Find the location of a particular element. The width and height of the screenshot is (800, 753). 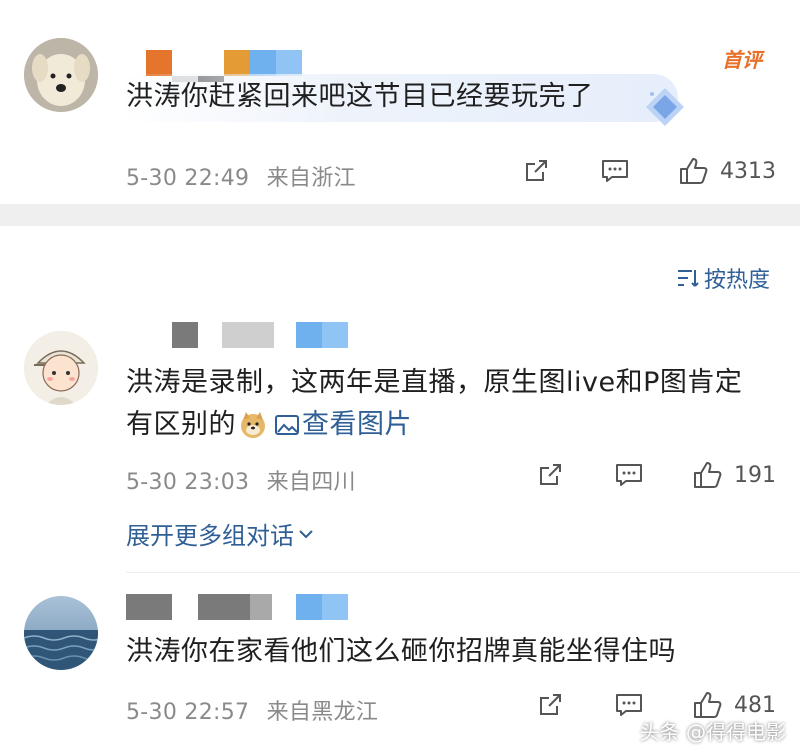

view-image-link: 查看图片 is located at coordinates (343, 425).